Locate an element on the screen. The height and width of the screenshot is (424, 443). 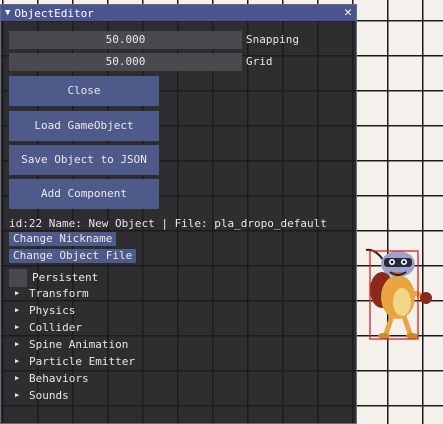
add-component-button: Add Component is located at coordinates (84, 194).